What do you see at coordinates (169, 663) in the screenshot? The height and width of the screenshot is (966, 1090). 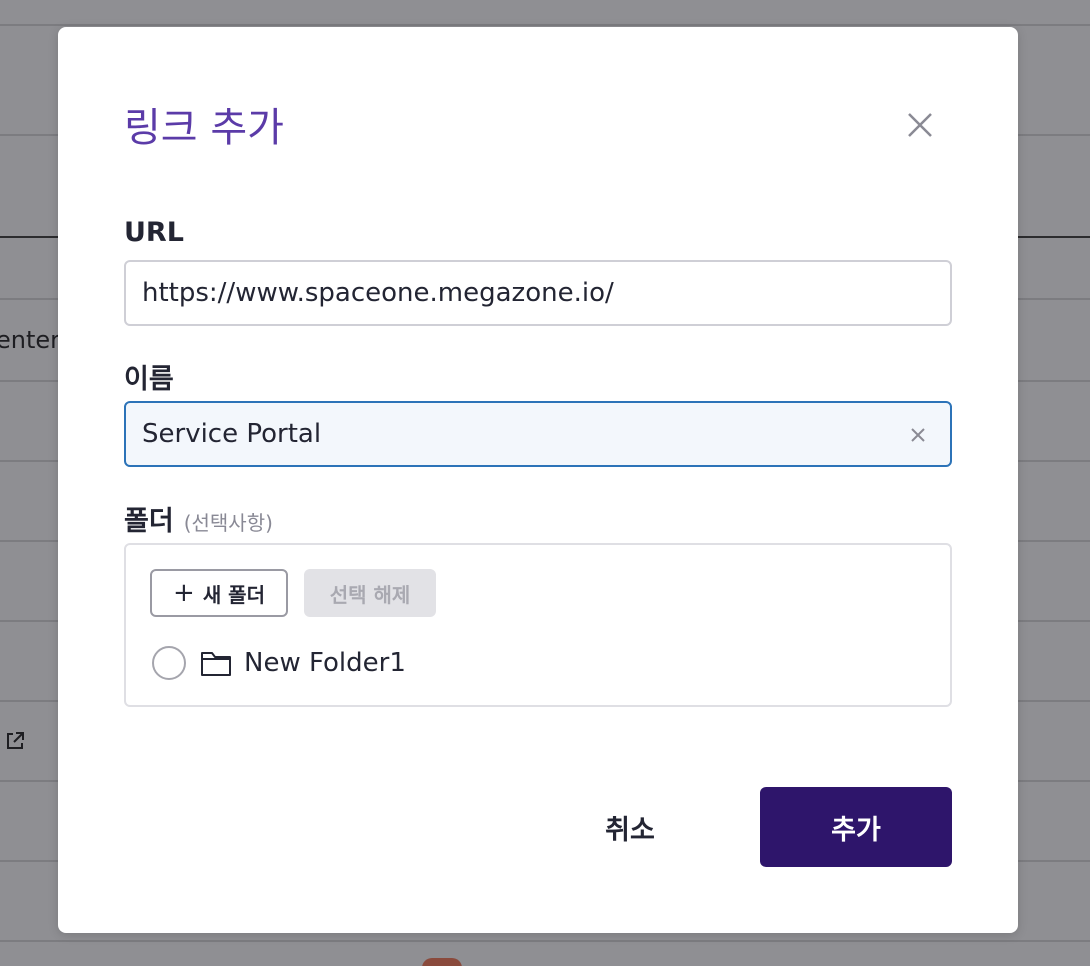 I see `folder-radio` at bounding box center [169, 663].